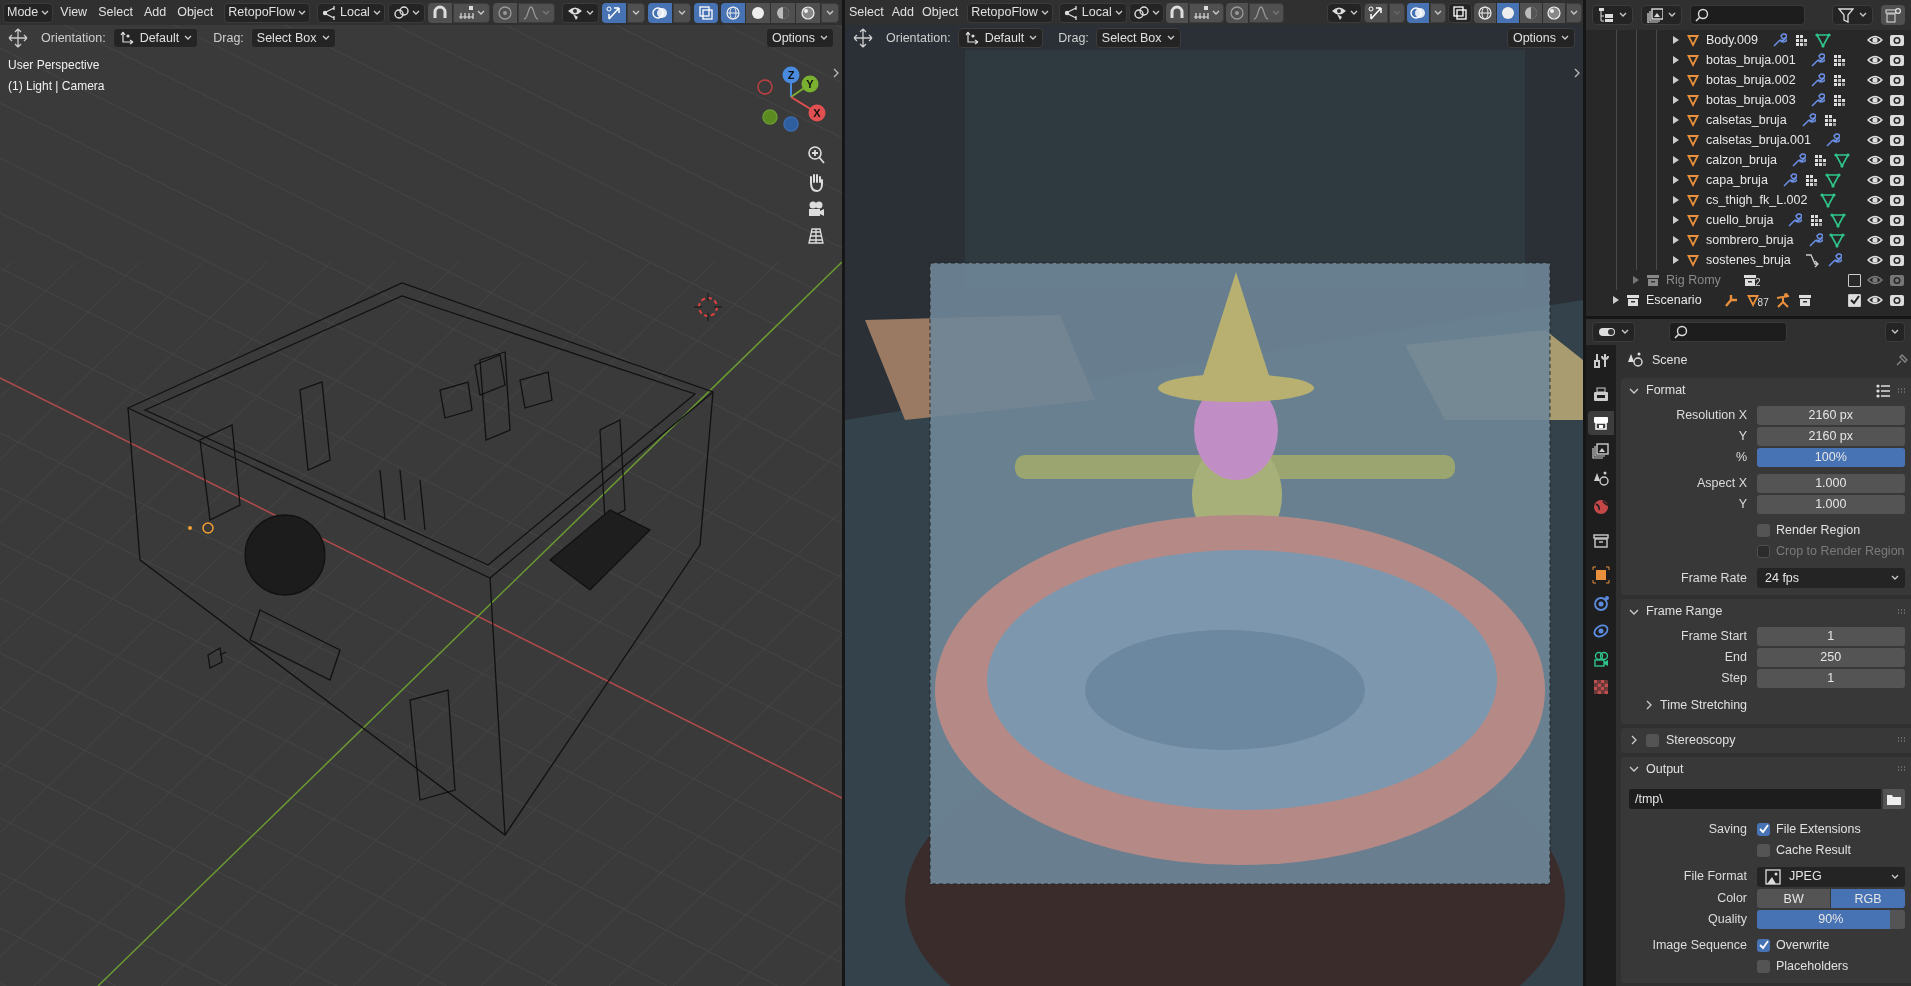 The width and height of the screenshot is (1911, 986). Describe the element at coordinates (1733, 679) in the screenshot. I see `field-label: Step` at that location.